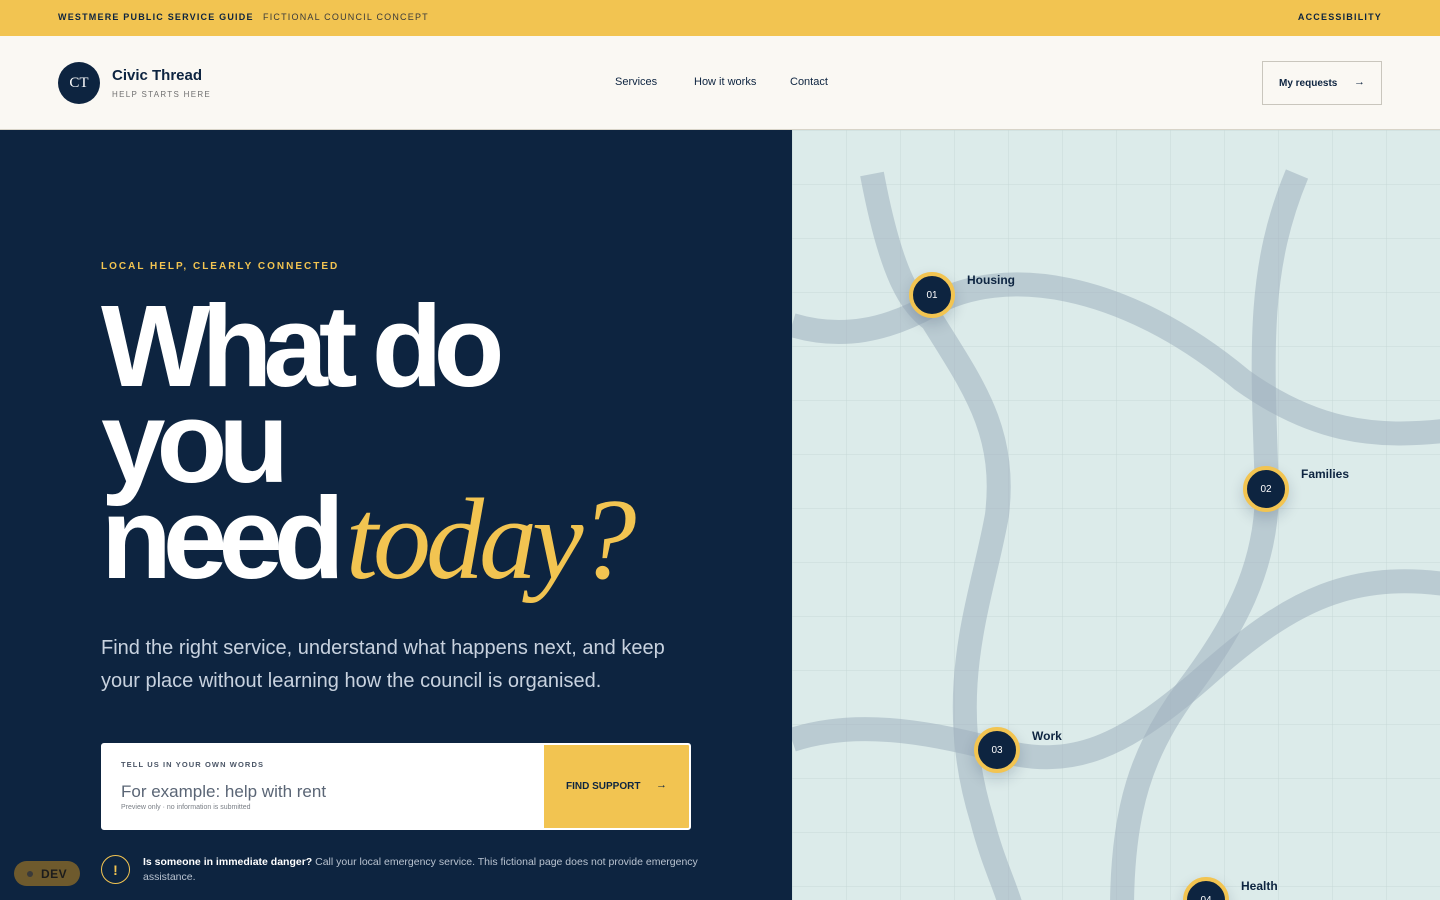 This screenshot has width=1440, height=900. I want to click on dev-badge: DEV, so click(47, 873).